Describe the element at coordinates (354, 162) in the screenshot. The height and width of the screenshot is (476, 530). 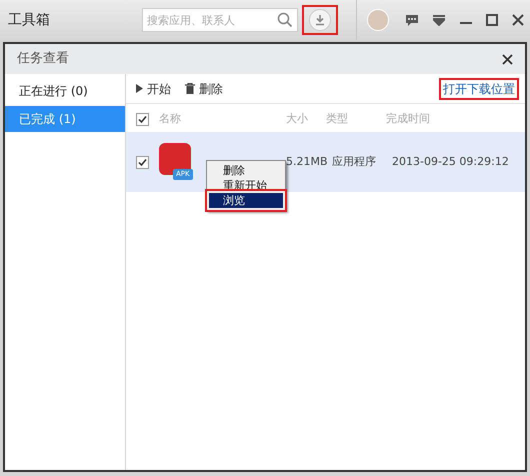
I see `table-cell-text: 应用程序` at that location.